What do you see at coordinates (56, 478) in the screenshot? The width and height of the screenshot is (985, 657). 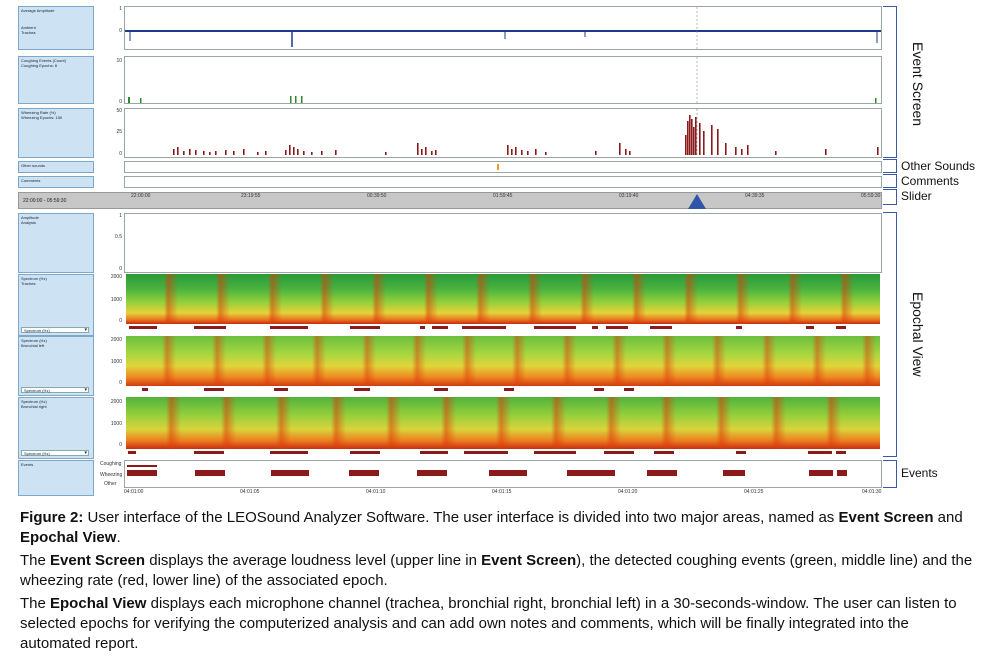 I see `events-label-box: Events` at bounding box center [56, 478].